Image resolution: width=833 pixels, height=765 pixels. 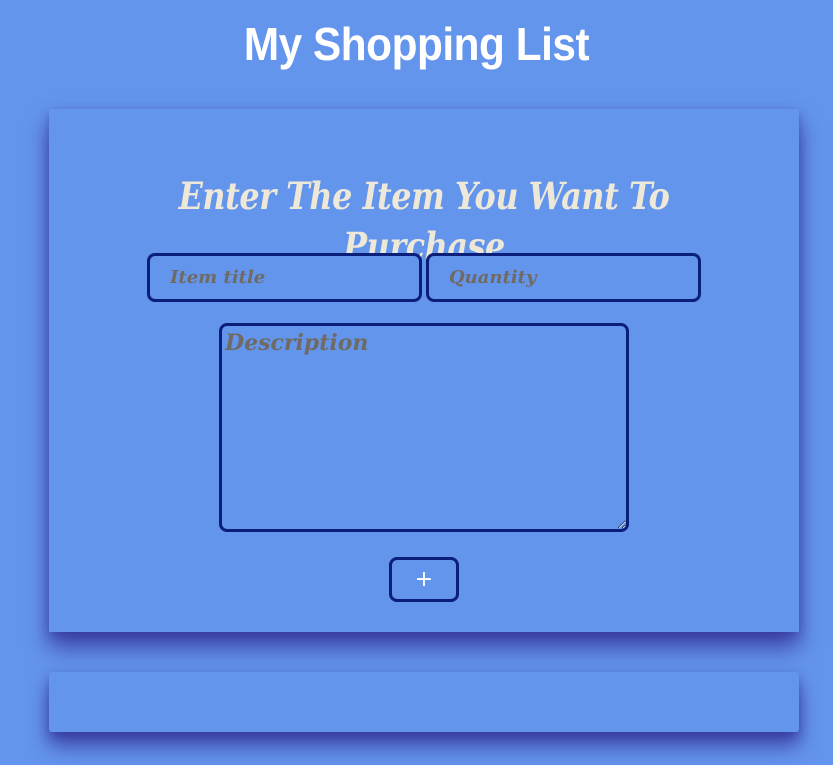 I want to click on shopping-list-panel, so click(x=424, y=702).